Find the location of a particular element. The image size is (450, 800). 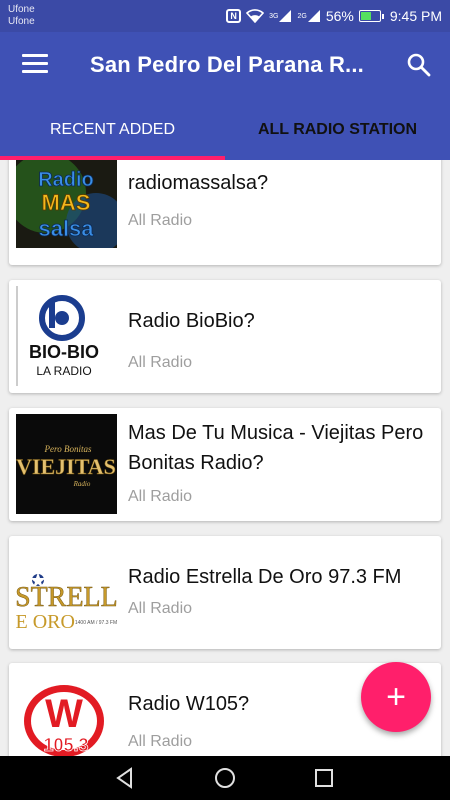

viejitas-logo: Pero Bonitas VIEJITAS Radio is located at coordinates (66, 464).